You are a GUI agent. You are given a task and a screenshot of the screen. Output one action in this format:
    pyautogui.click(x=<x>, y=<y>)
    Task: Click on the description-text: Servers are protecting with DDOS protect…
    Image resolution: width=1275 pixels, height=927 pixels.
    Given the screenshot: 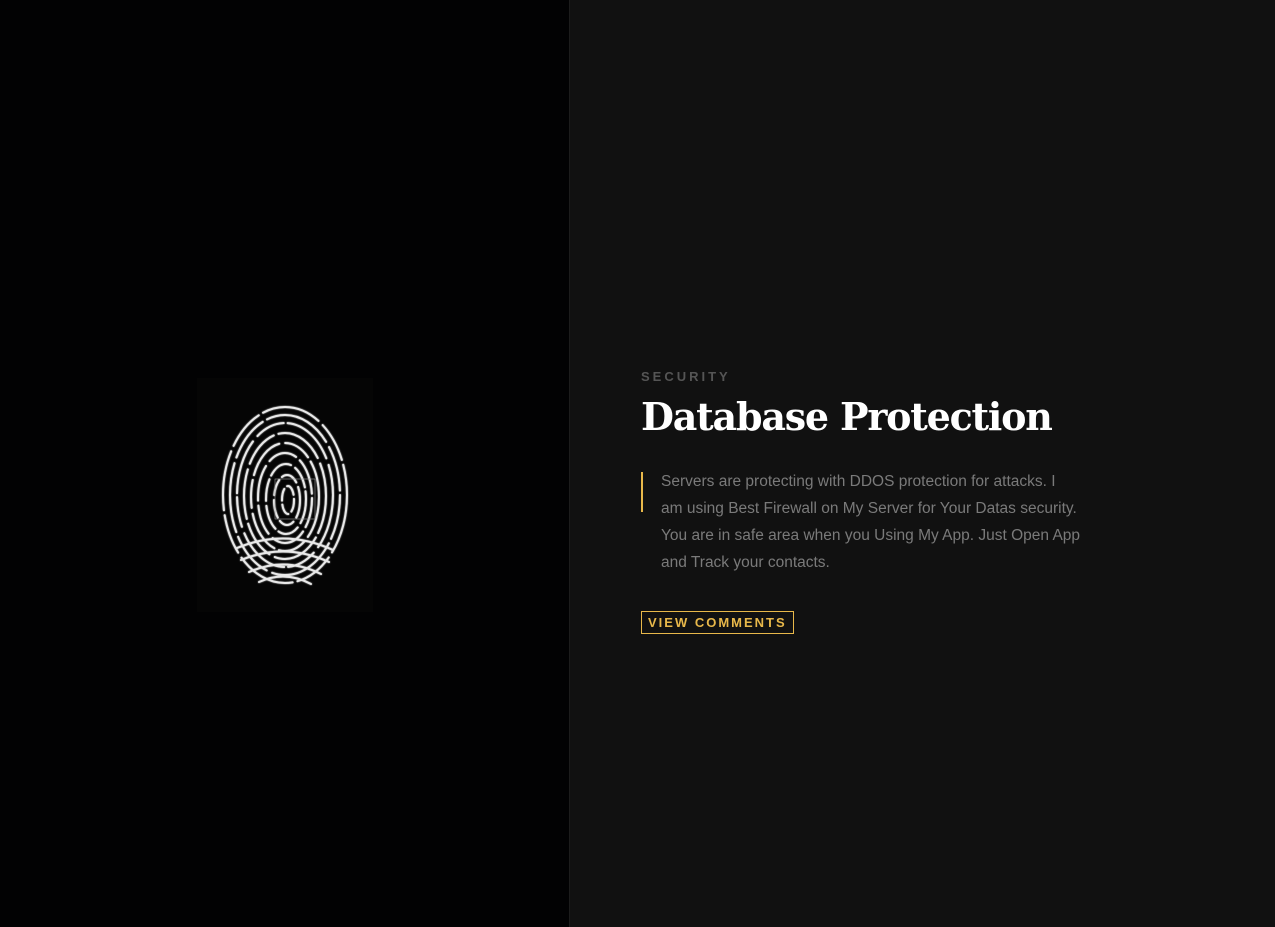 What is the action you would take?
    pyautogui.click(x=871, y=522)
    